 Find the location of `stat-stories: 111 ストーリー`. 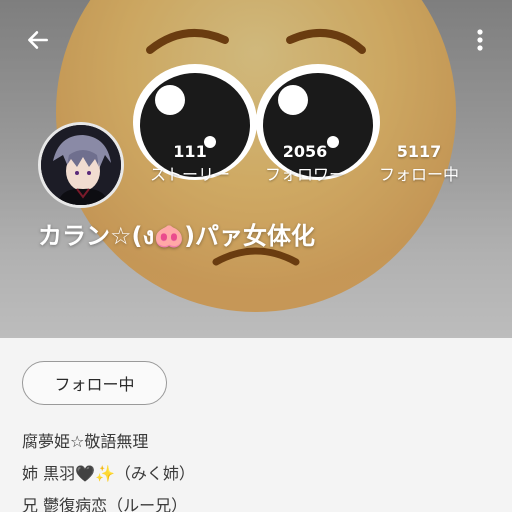

stat-stories: 111 ストーリー is located at coordinates (190, 165).